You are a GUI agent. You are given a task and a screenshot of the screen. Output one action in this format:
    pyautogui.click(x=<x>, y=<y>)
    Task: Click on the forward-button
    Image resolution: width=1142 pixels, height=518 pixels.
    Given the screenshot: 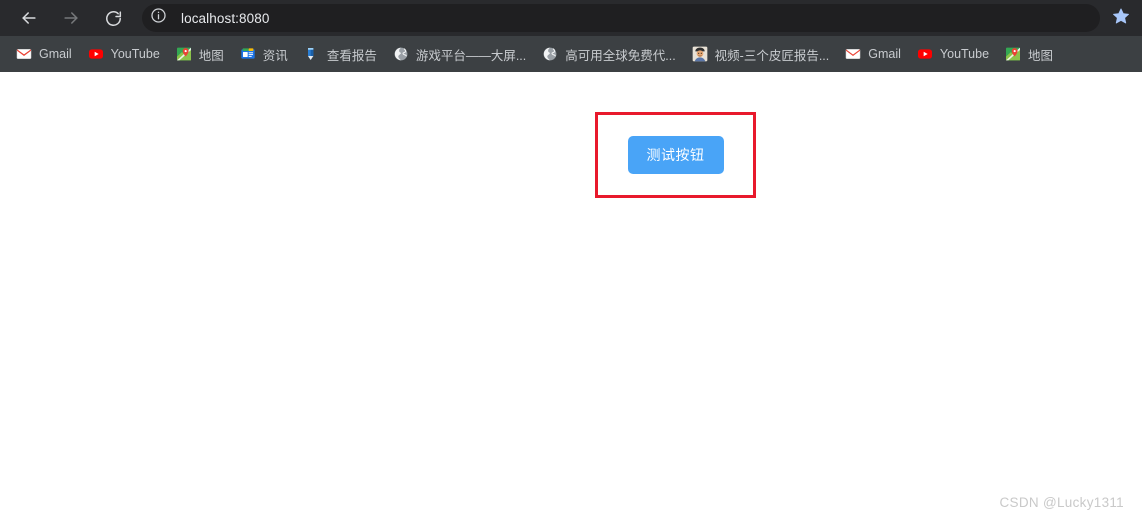 What is the action you would take?
    pyautogui.click(x=71, y=18)
    